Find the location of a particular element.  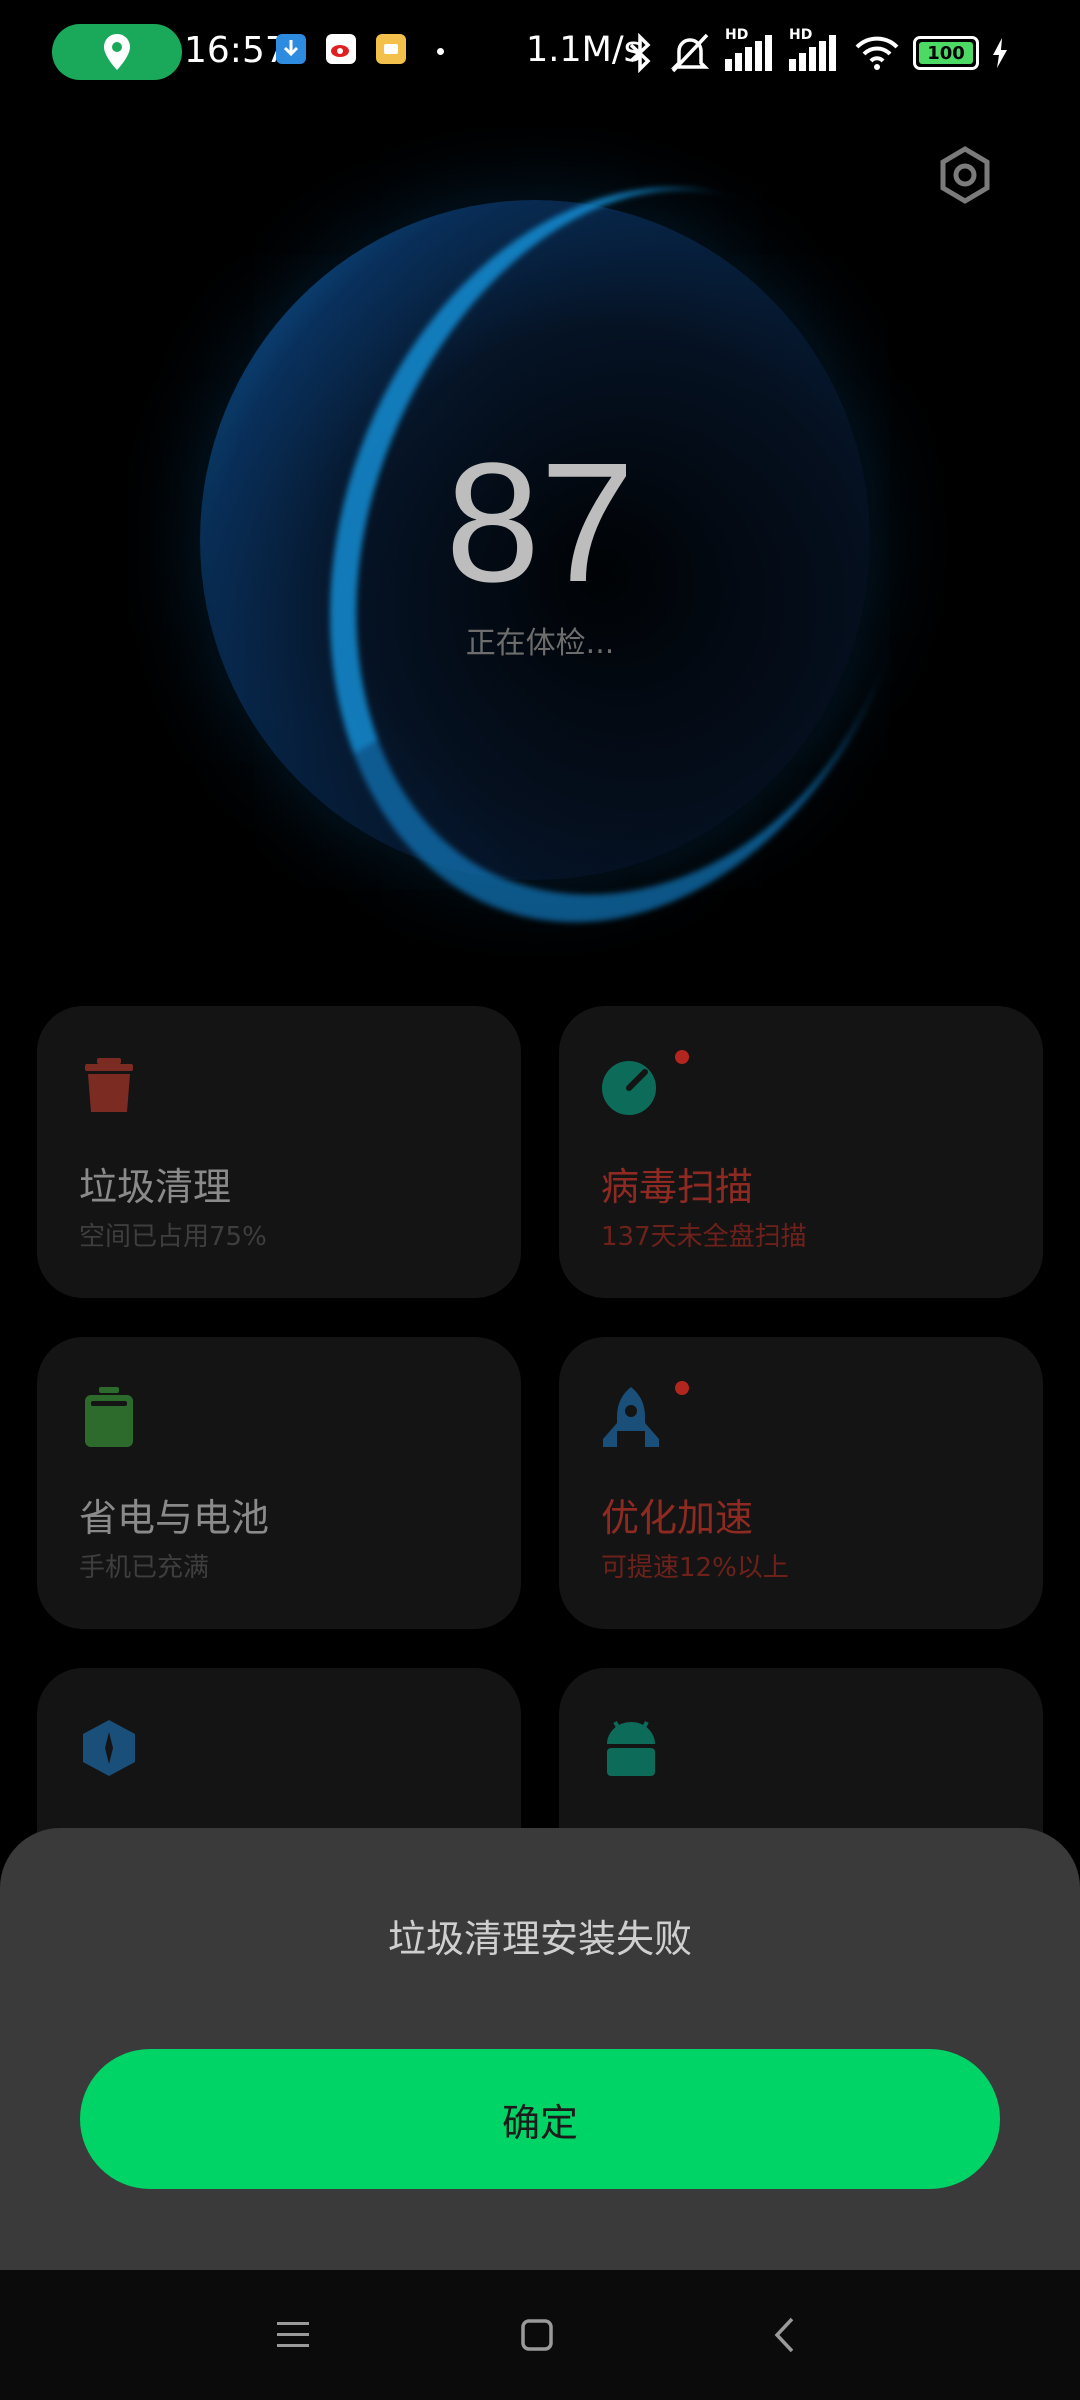

wifi-icon is located at coordinates (877, 53).